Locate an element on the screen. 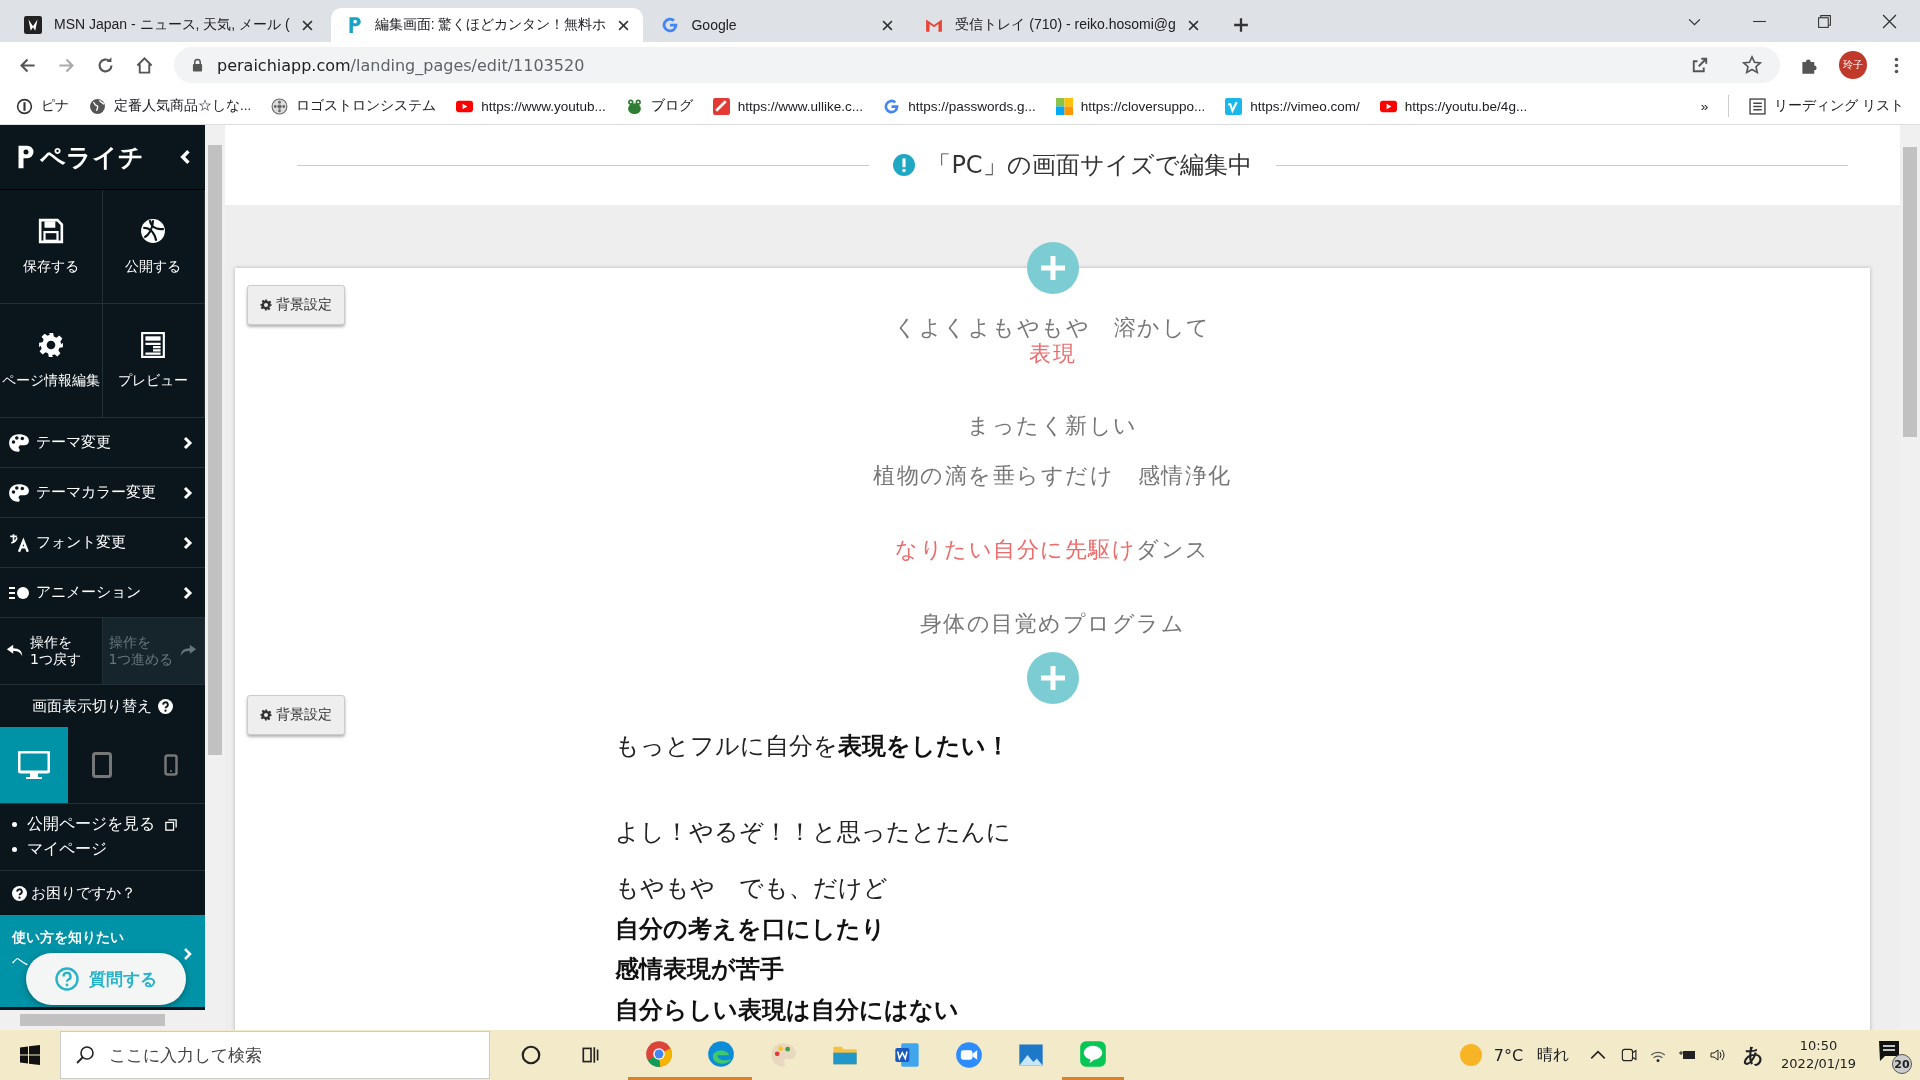 This screenshot has height=1080, width=1920. frog-icon is located at coordinates (634, 106).